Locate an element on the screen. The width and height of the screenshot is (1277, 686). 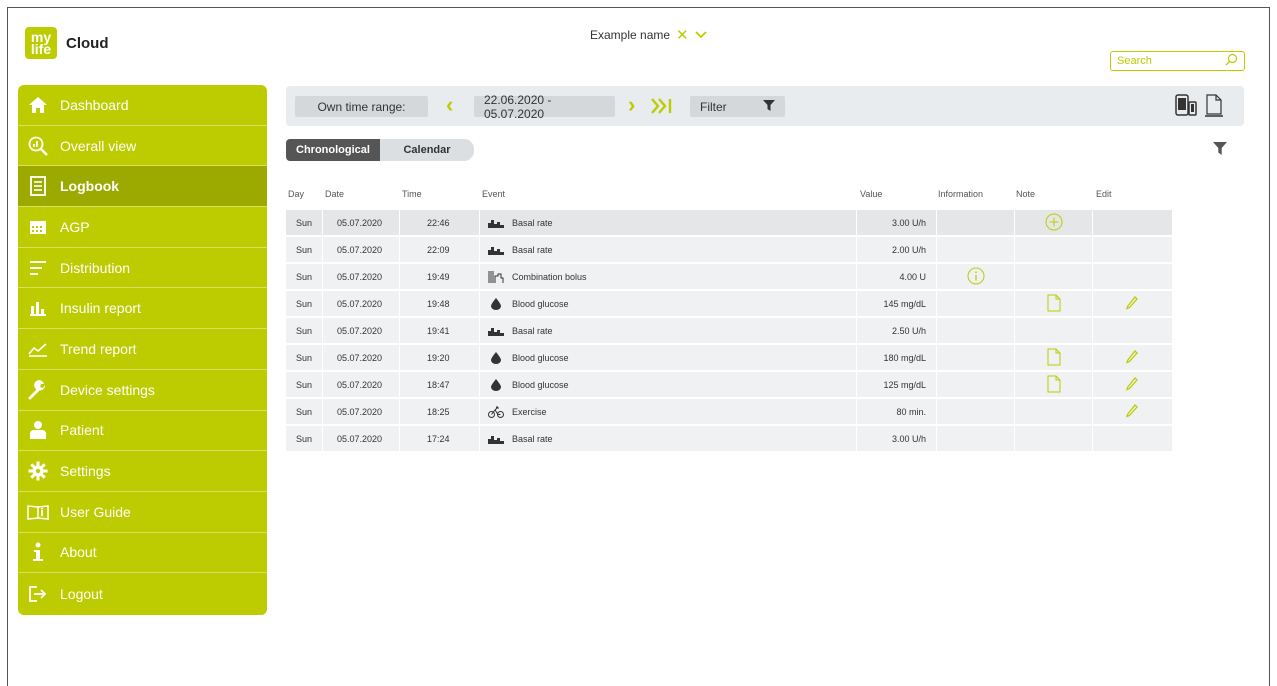
add-circle-icon is located at coordinates (1054, 223).